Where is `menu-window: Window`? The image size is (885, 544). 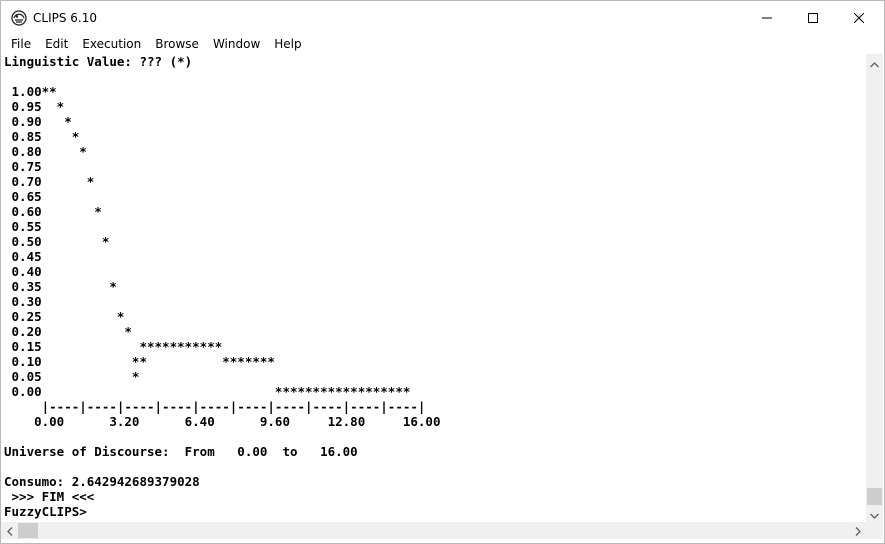
menu-window: Window is located at coordinates (236, 44).